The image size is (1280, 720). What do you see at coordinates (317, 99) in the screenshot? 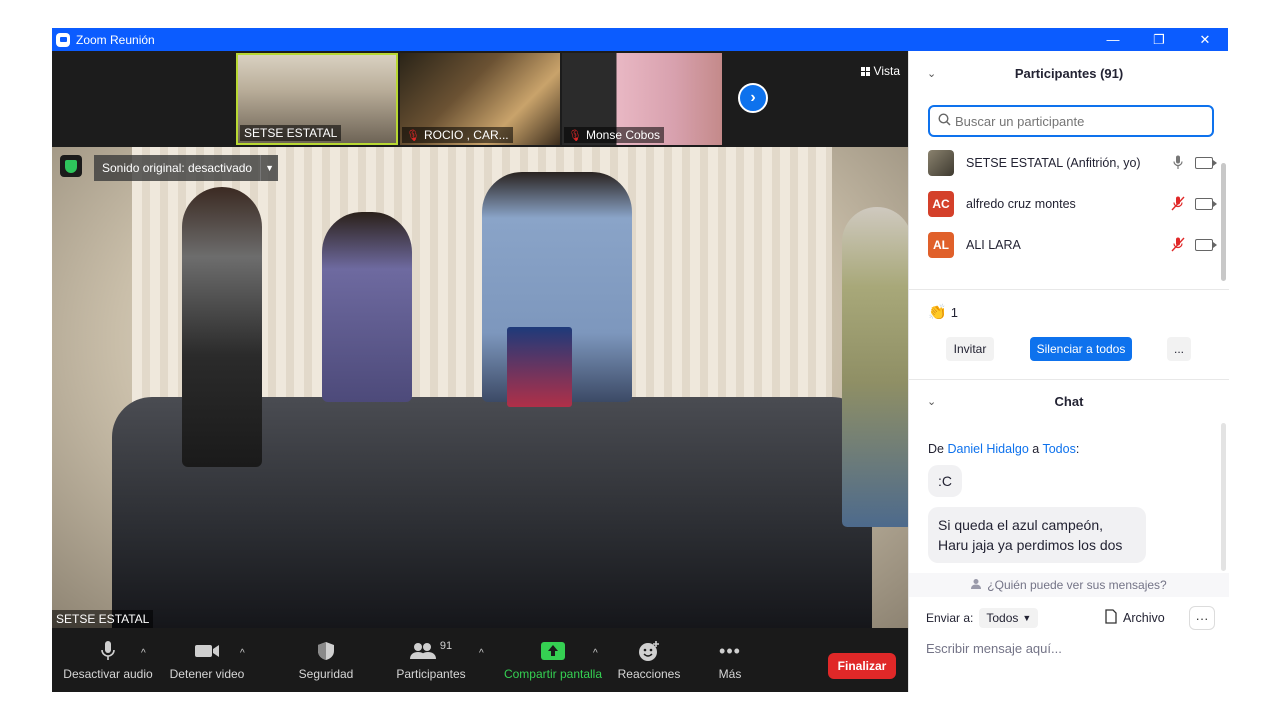
I see `thumbnail-setse-estatal: SETSE ESTATAL` at bounding box center [317, 99].